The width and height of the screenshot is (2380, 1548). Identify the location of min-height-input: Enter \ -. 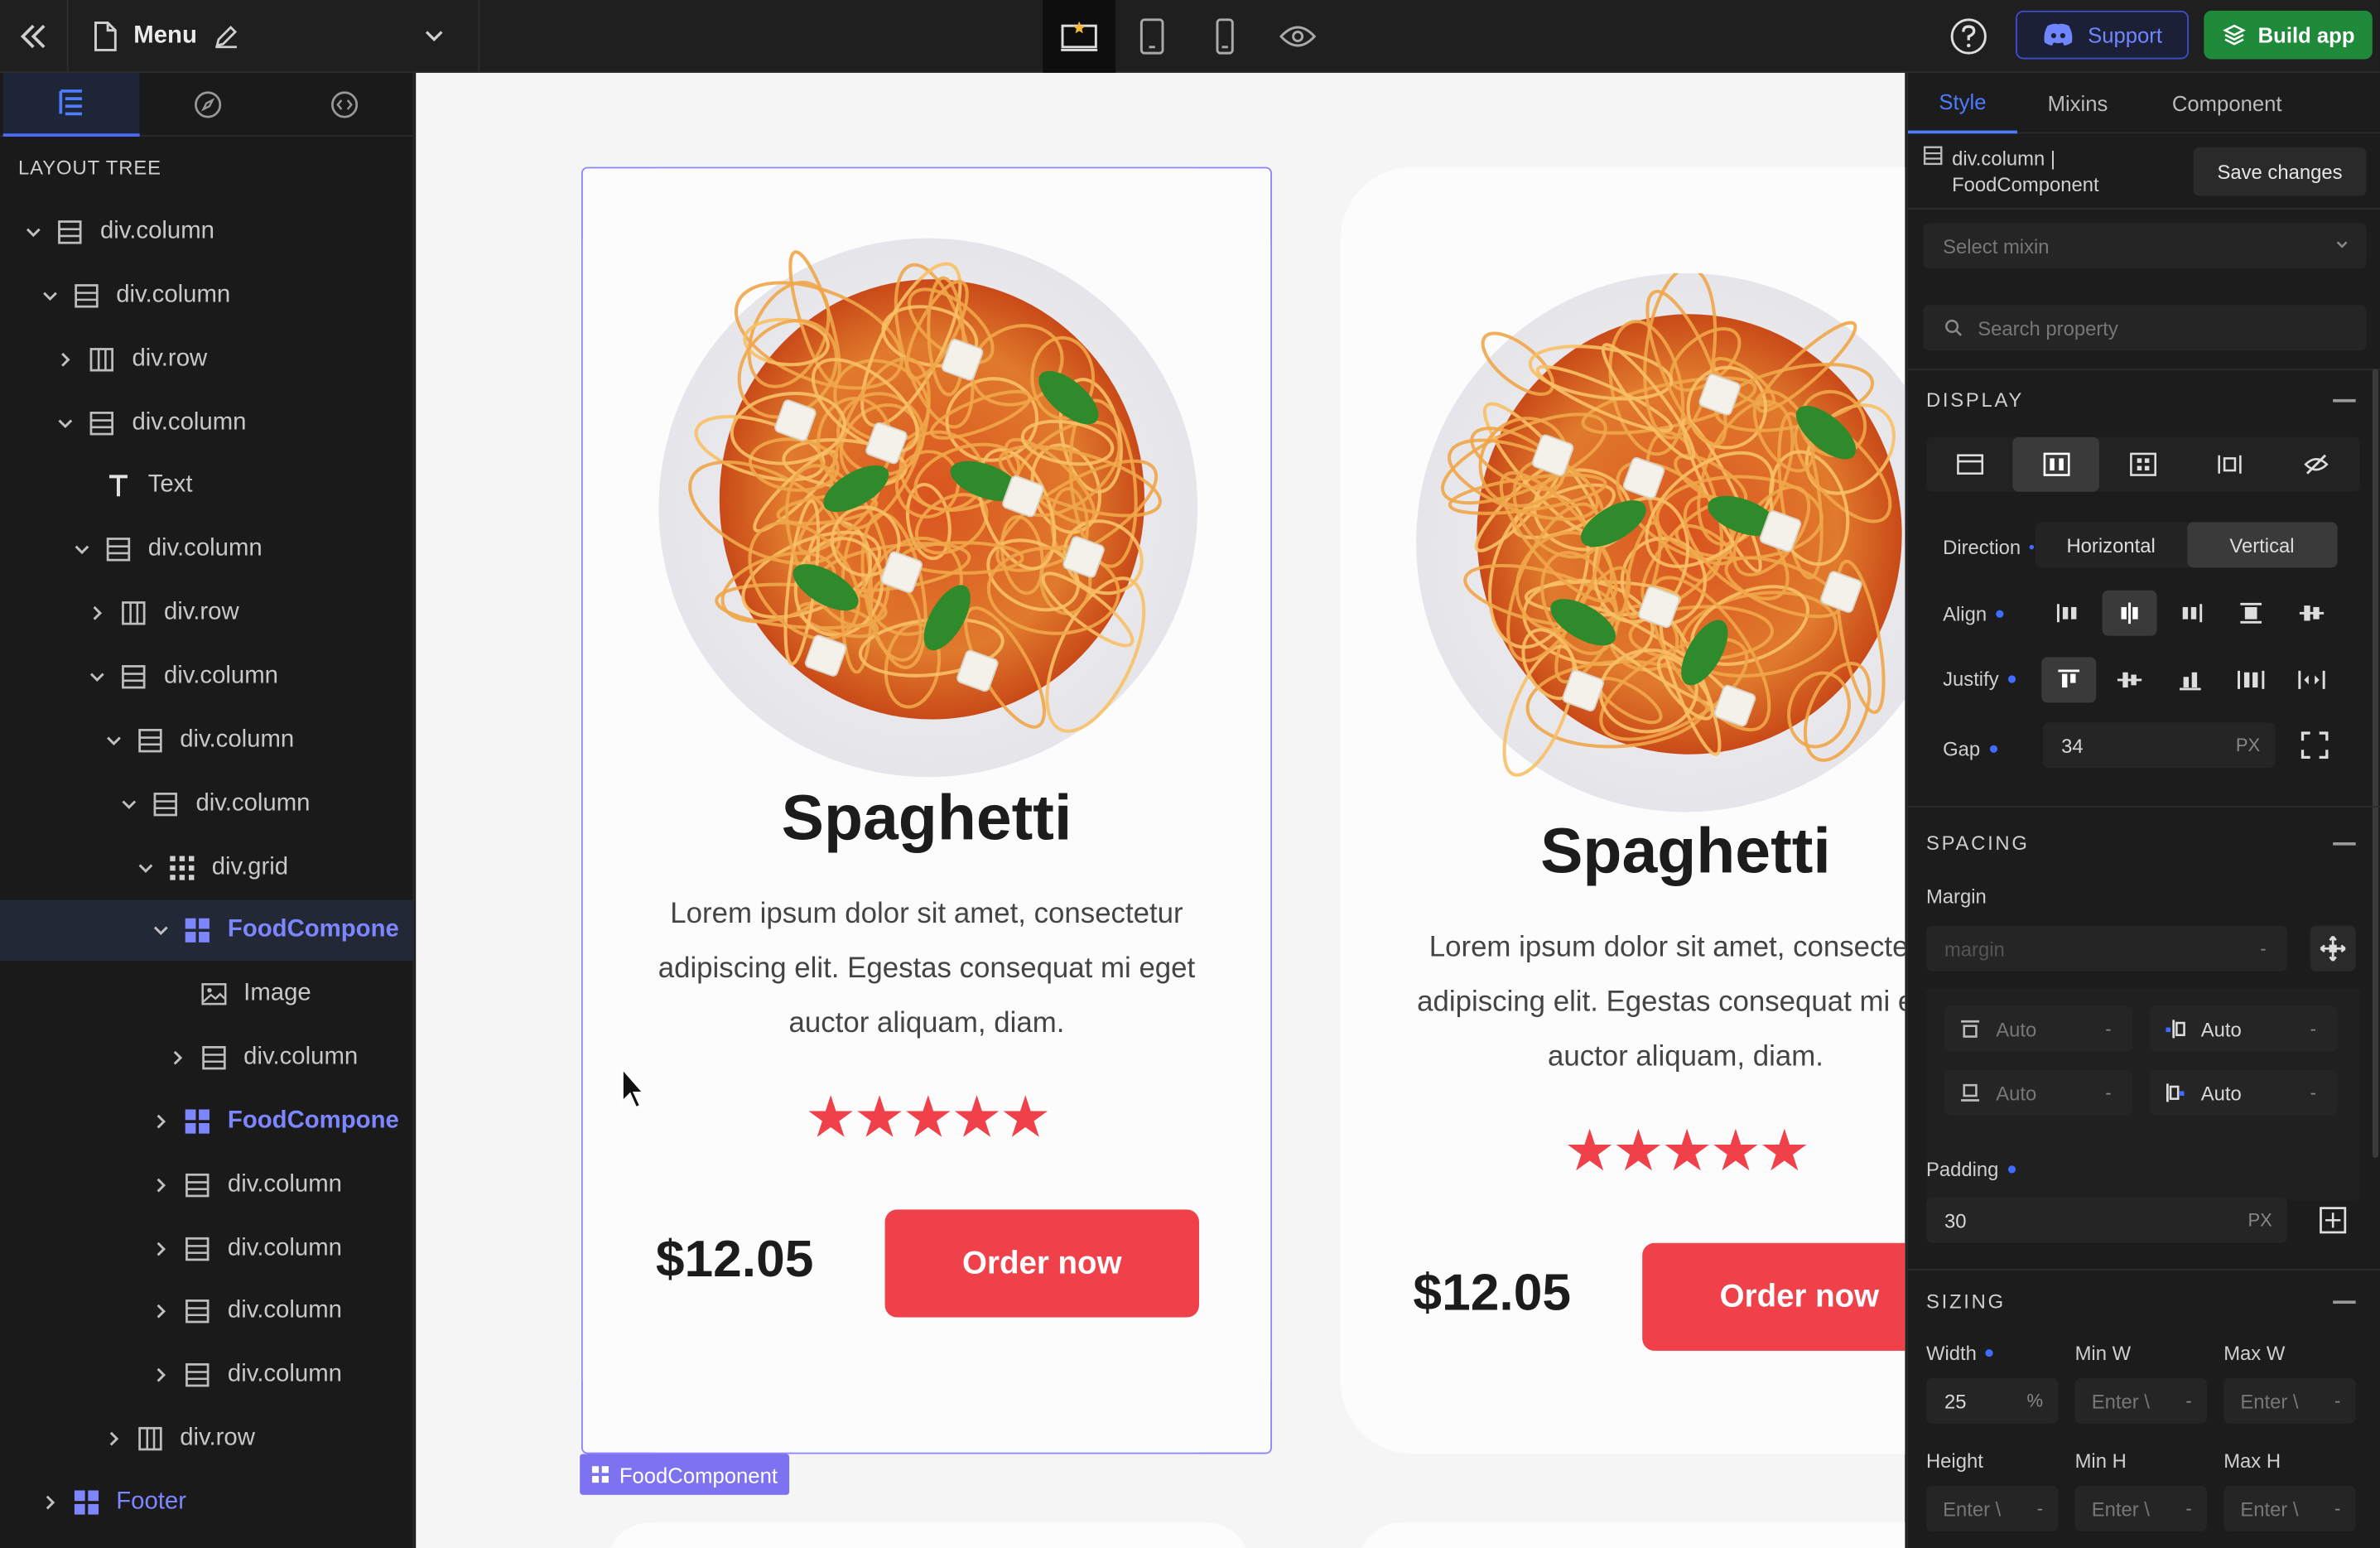
(2141, 1508).